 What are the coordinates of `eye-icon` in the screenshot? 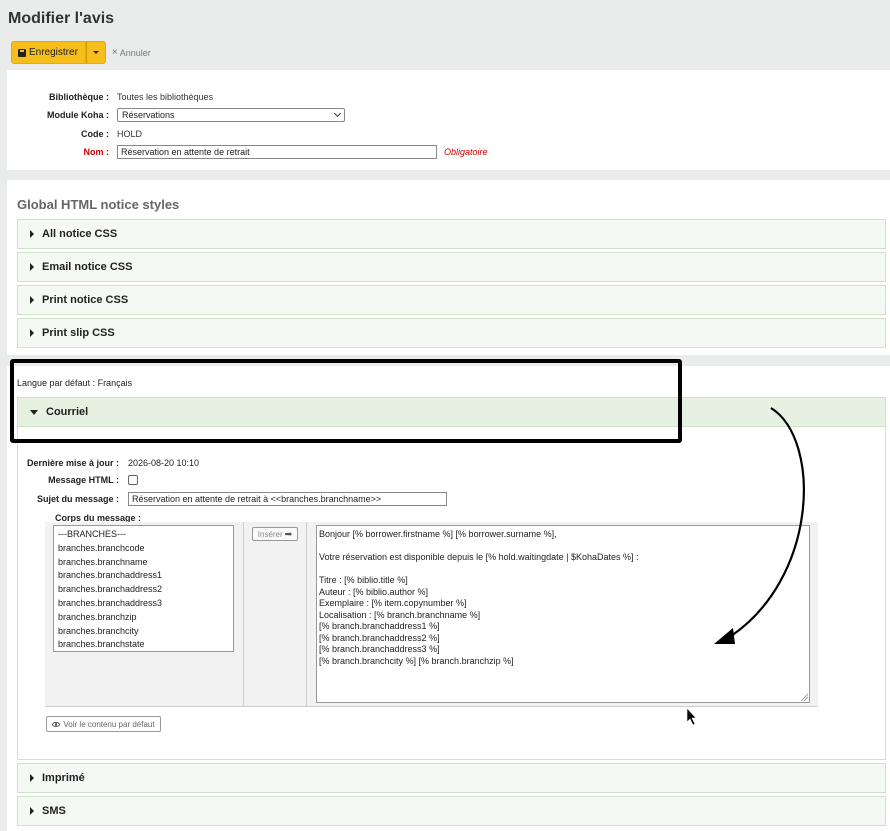 It's located at (56, 724).